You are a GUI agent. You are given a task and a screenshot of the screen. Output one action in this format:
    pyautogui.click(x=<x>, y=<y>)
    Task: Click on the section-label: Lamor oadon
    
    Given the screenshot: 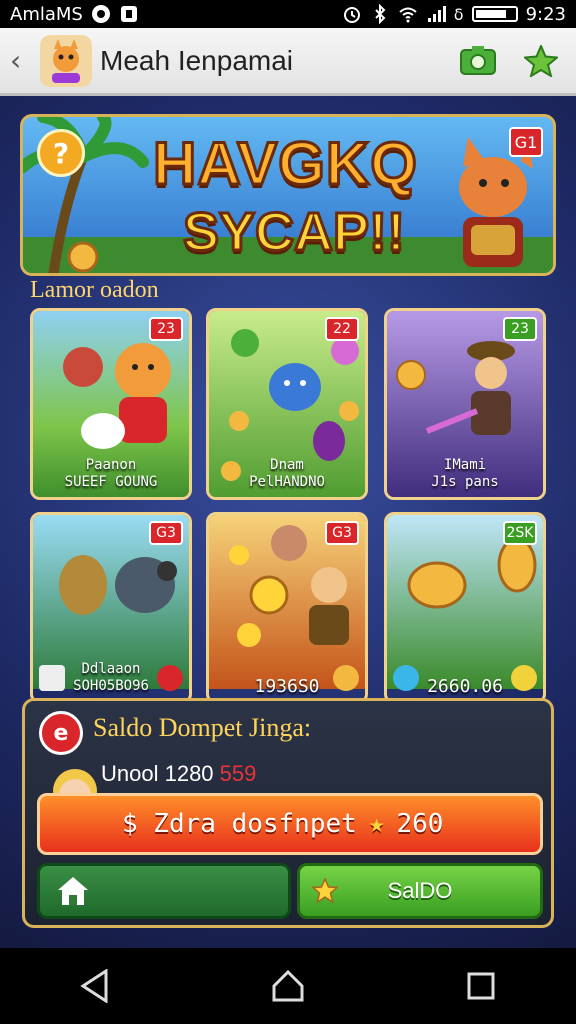 What is the action you would take?
    pyautogui.click(x=94, y=290)
    